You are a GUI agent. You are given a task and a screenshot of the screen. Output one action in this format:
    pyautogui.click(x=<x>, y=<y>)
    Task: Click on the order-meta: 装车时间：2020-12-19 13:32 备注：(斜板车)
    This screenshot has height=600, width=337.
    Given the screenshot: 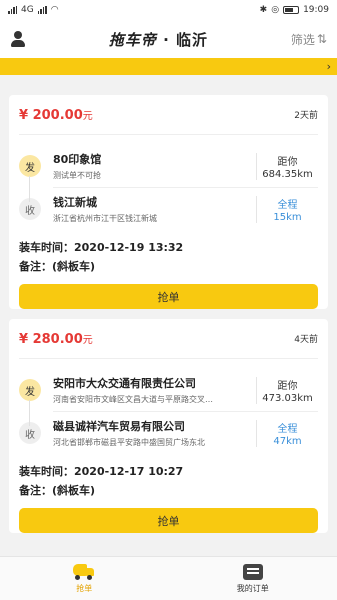 What is the action you would take?
    pyautogui.click(x=168, y=253)
    